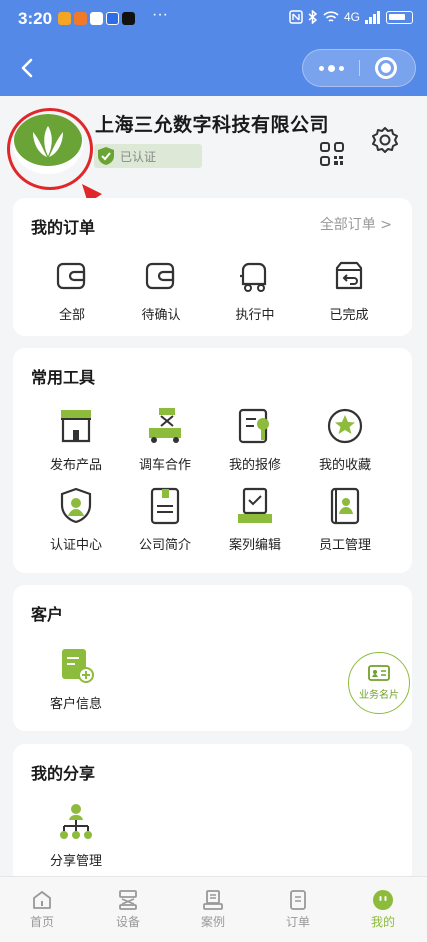 The image size is (427, 942). Describe the element at coordinates (160, 14) in the screenshot. I see `status-more-dots: ···` at that location.